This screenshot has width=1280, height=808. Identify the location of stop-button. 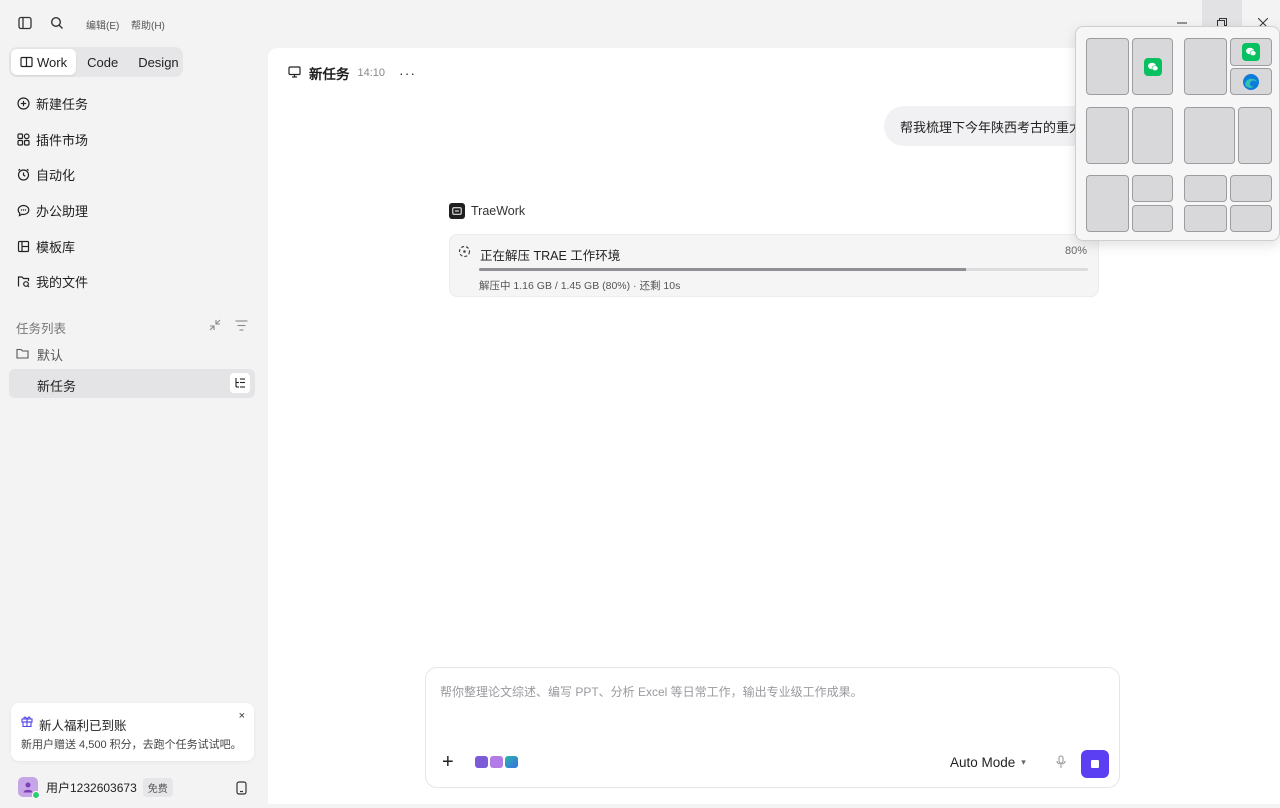
(1095, 764).